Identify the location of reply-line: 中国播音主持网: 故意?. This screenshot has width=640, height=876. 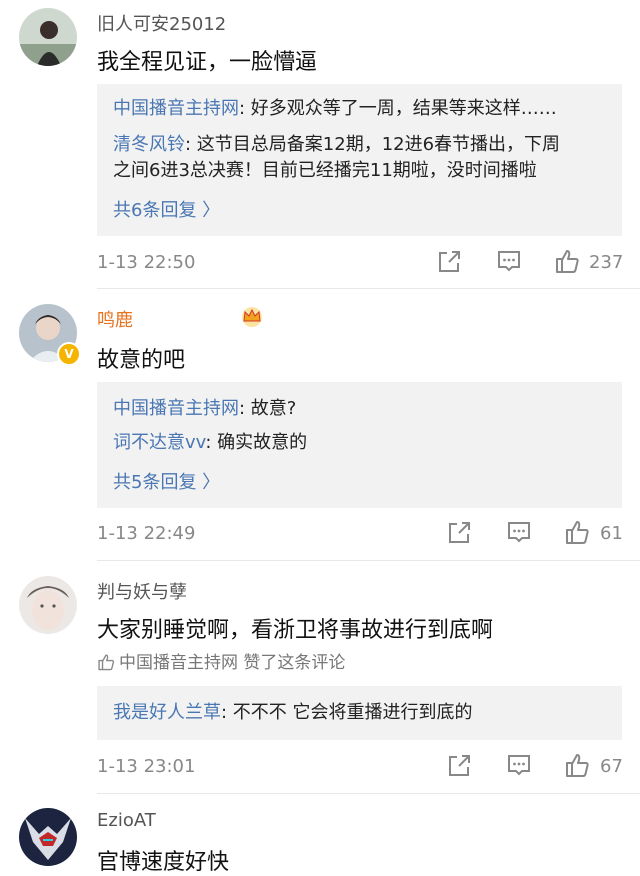
(204, 409).